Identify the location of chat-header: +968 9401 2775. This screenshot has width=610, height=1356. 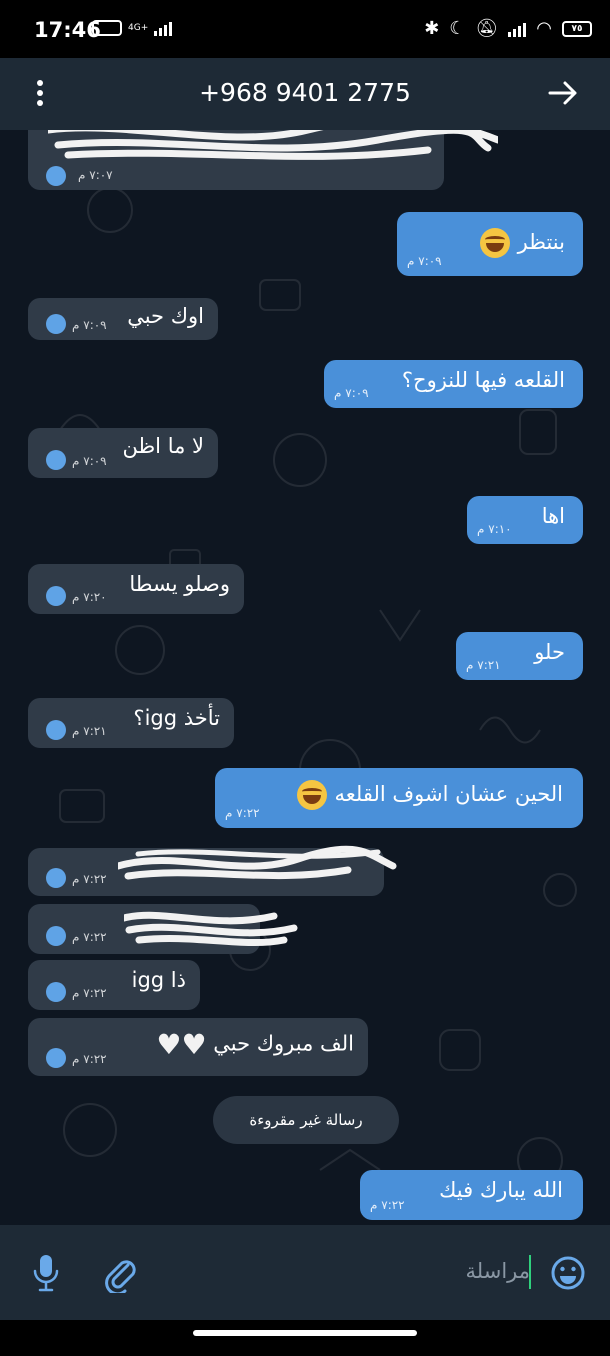
(305, 94).